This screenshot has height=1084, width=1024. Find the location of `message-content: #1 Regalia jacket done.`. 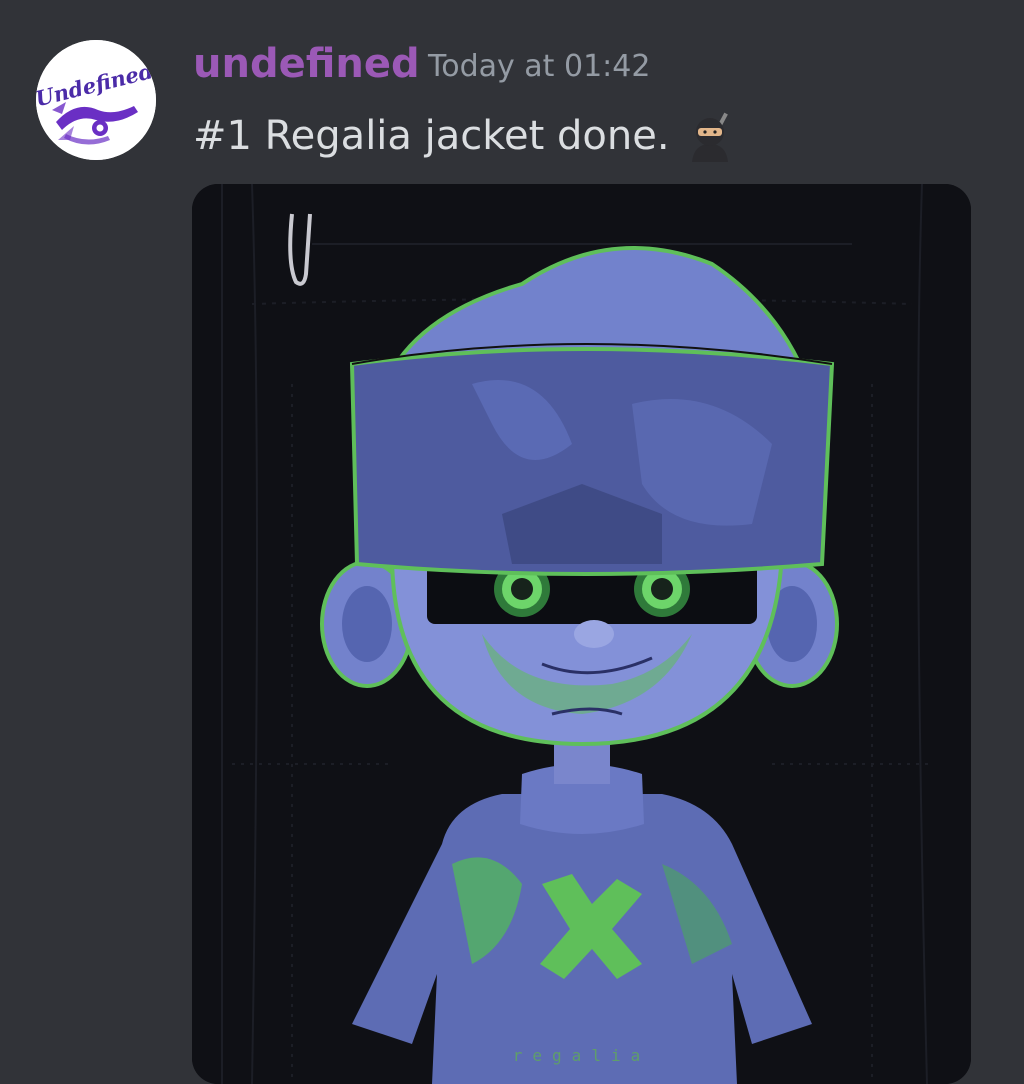

message-content: #1 Regalia jacket done. is located at coordinates (464, 136).